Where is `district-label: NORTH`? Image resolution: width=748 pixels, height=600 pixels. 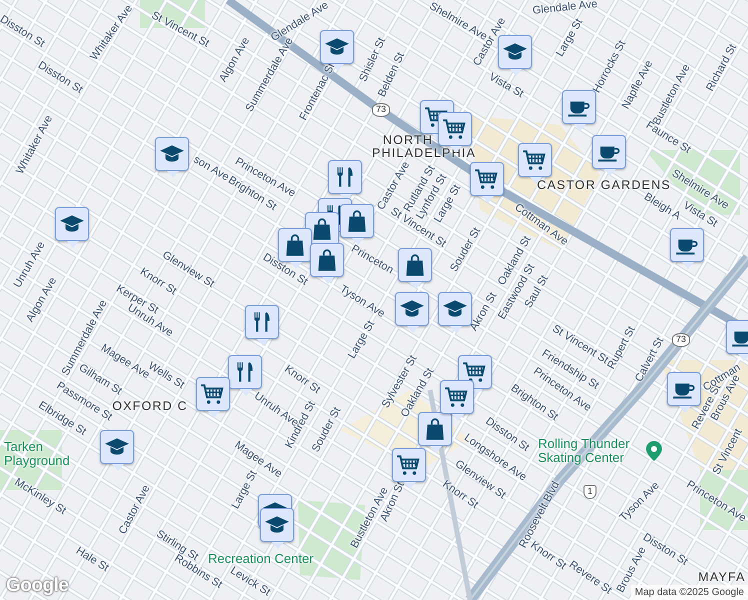 district-label: NORTH is located at coordinates (408, 140).